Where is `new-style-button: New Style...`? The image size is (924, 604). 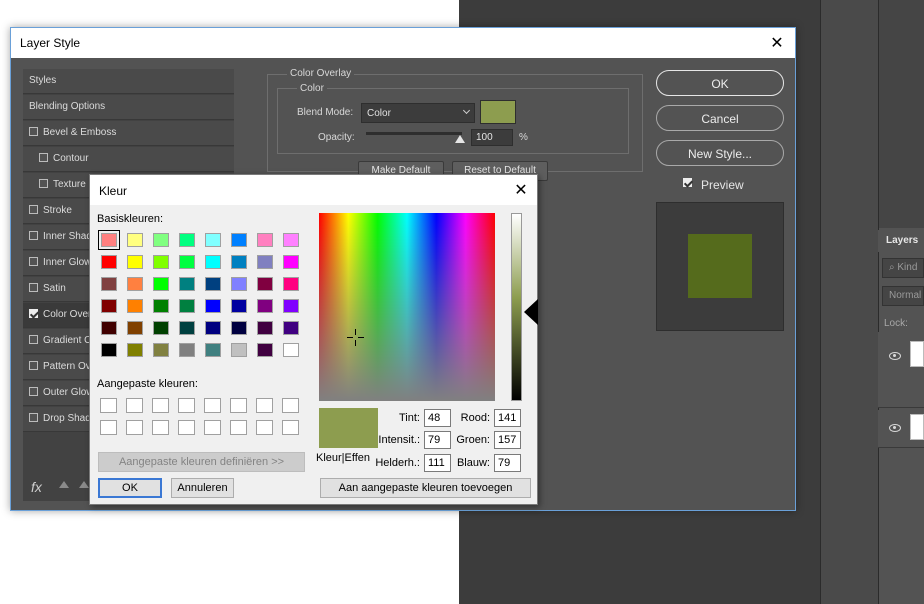 new-style-button: New Style... is located at coordinates (720, 153).